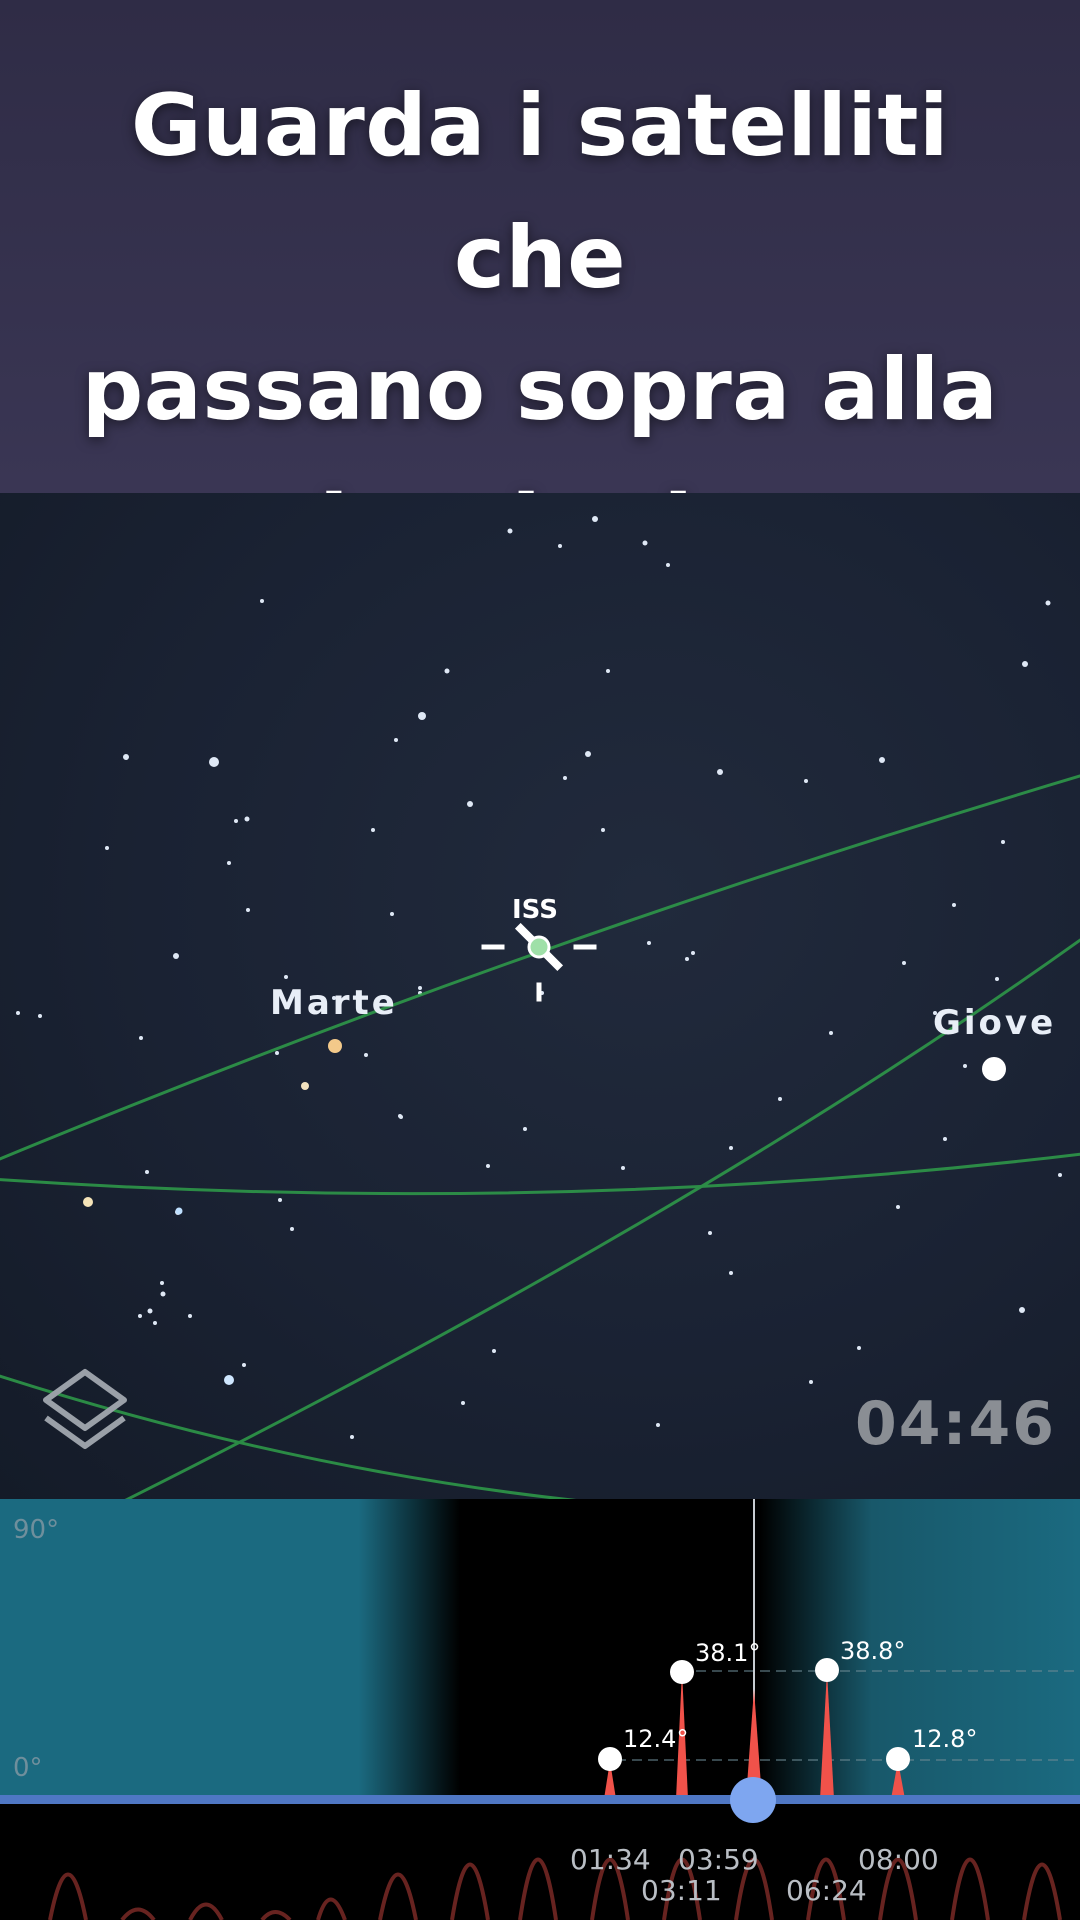 The height and width of the screenshot is (1920, 1080). I want to click on mars-marker, so click(335, 1046).